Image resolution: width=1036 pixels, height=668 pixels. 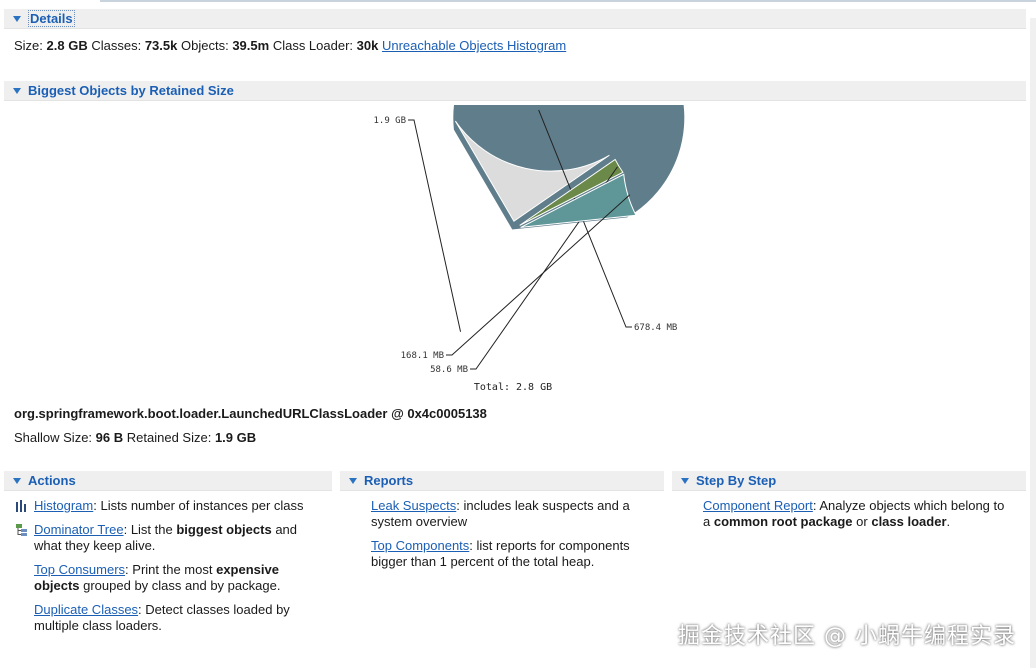 What do you see at coordinates (205, 45) in the screenshot?
I see `objects-label: Objects:` at bounding box center [205, 45].